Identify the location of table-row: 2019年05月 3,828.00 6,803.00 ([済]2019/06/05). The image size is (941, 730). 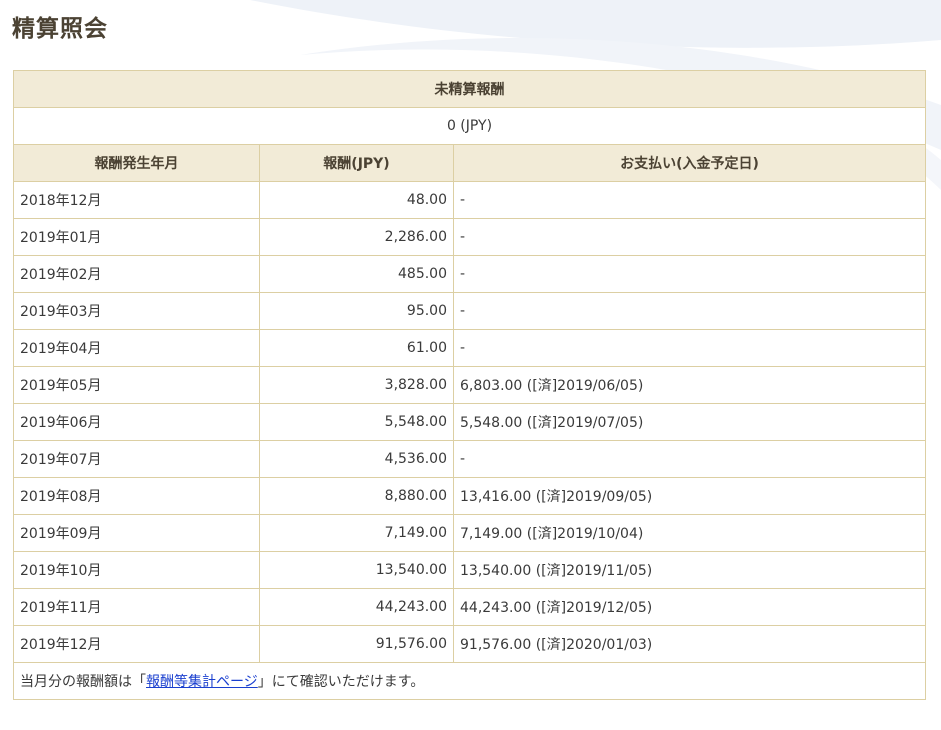
(470, 385).